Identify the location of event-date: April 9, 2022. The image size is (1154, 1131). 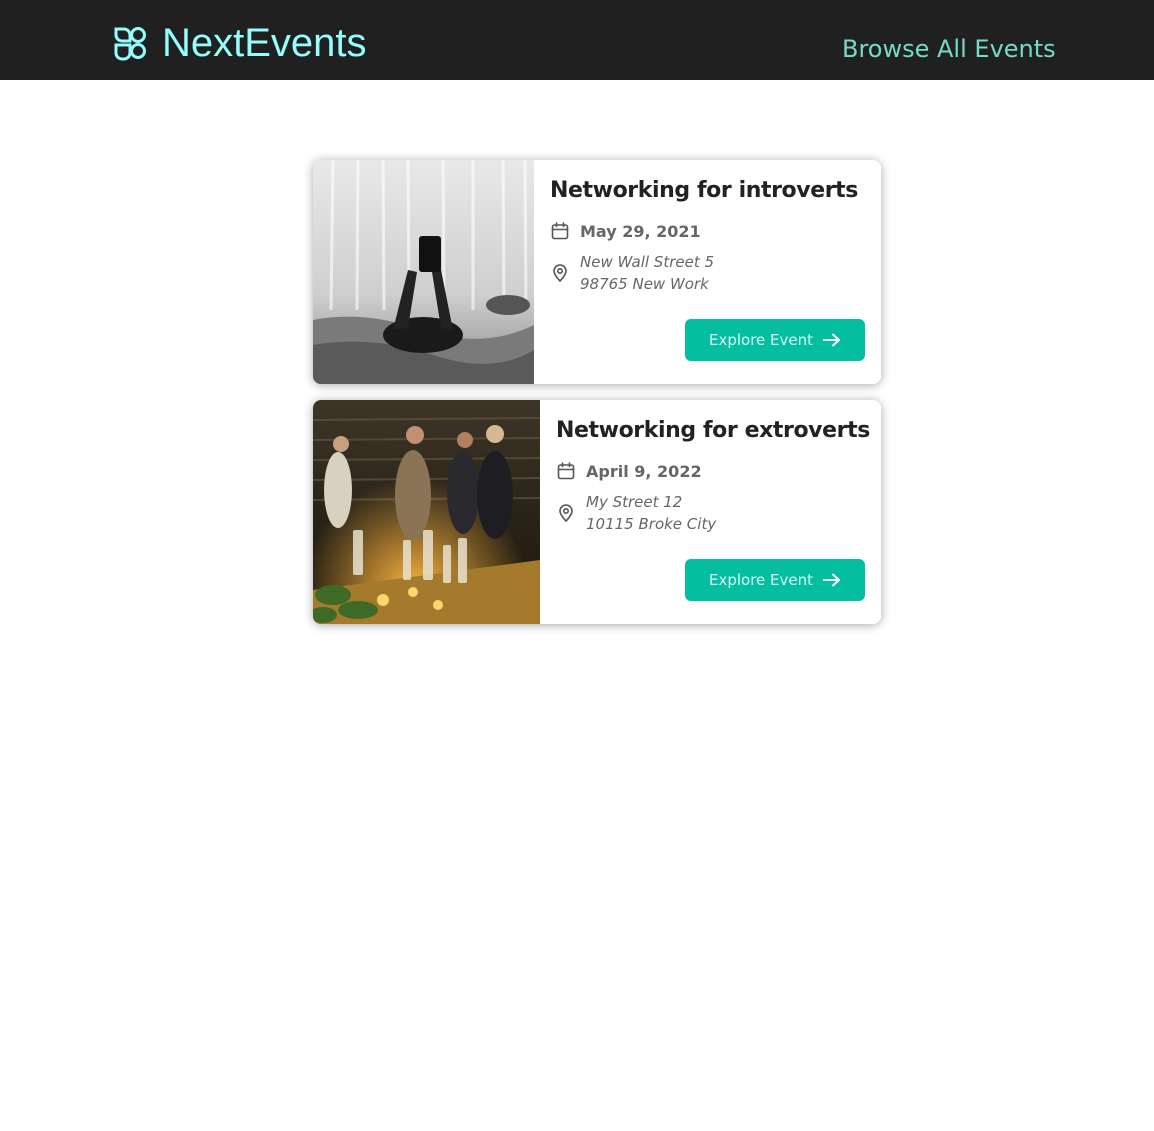
(644, 471).